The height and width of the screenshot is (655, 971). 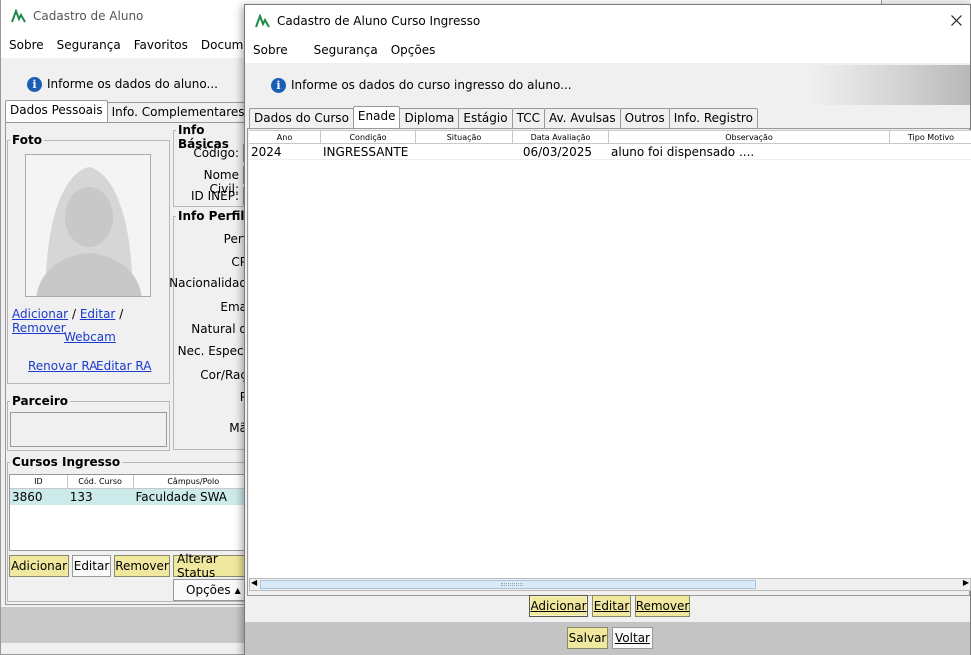 What do you see at coordinates (254, 582) in the screenshot?
I see `scroll-left-icon: ◀` at bounding box center [254, 582].